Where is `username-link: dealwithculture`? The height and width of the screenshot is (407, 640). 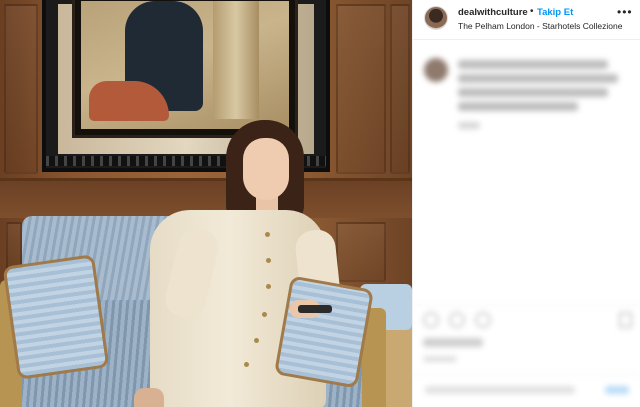
username-link: dealwithculture is located at coordinates (493, 12).